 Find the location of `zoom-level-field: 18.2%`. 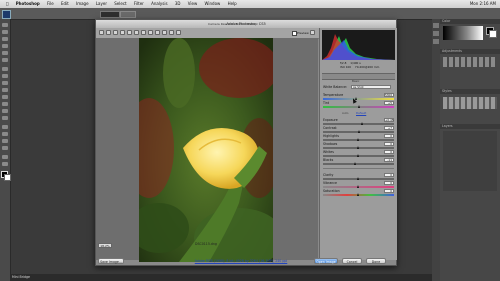

zoom-level-field: 18.2% is located at coordinates (105, 245).